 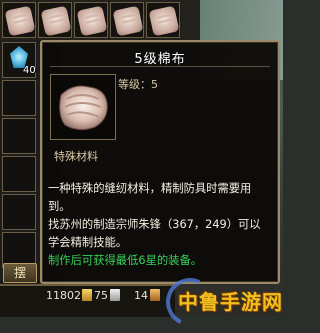 What do you see at coordinates (63, 295) in the screenshot?
I see `gold-amount: 11802` at bounding box center [63, 295].